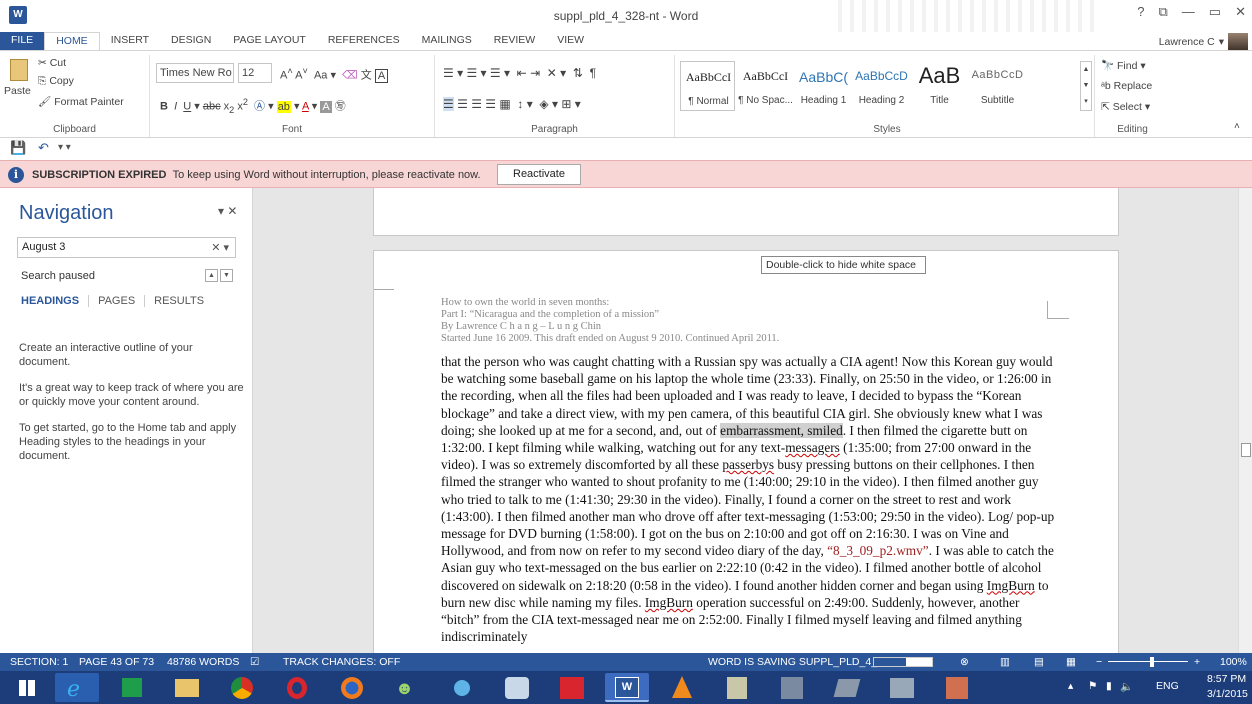 This screenshot has width=1252, height=704. What do you see at coordinates (519, 73) in the screenshot?
I see `list-indent-buttons: ☰ ▾ ☰ ▾ ☰ ▾ ⇤ ⇥ ✕ ▾ ⇅ ¶` at bounding box center [519, 73].